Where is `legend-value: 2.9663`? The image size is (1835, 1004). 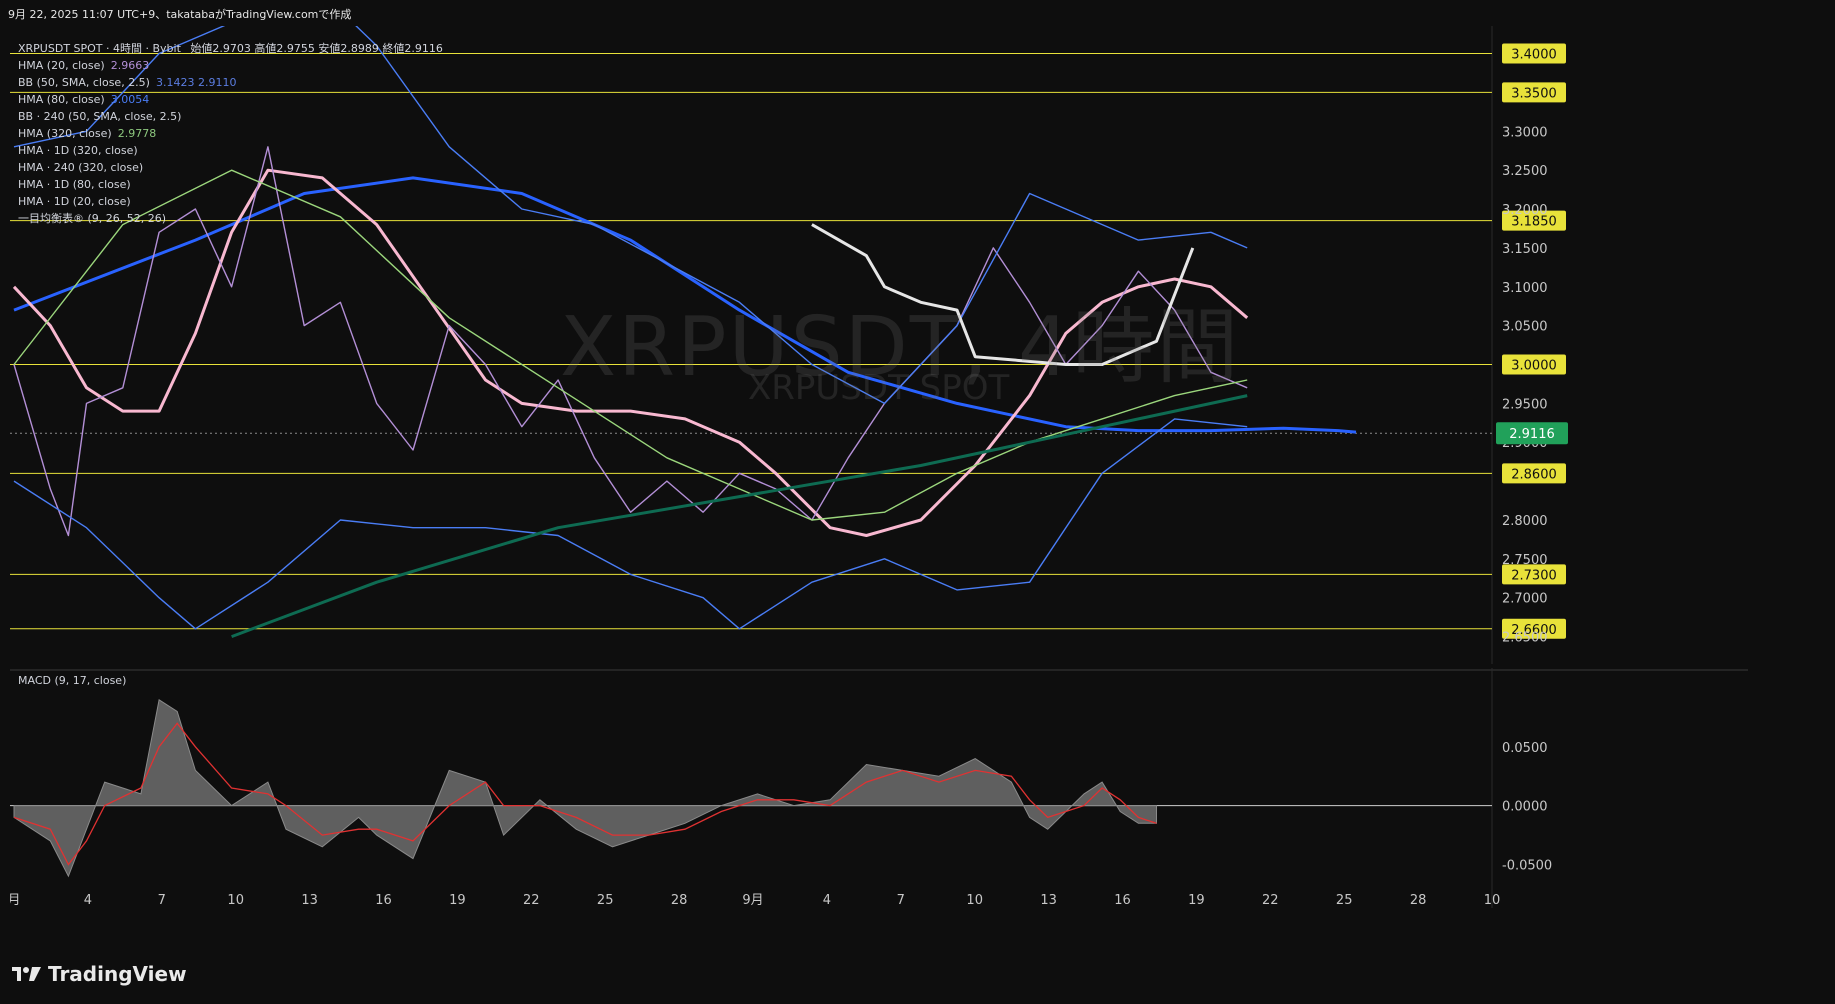 legend-value: 2.9663 is located at coordinates (130, 65).